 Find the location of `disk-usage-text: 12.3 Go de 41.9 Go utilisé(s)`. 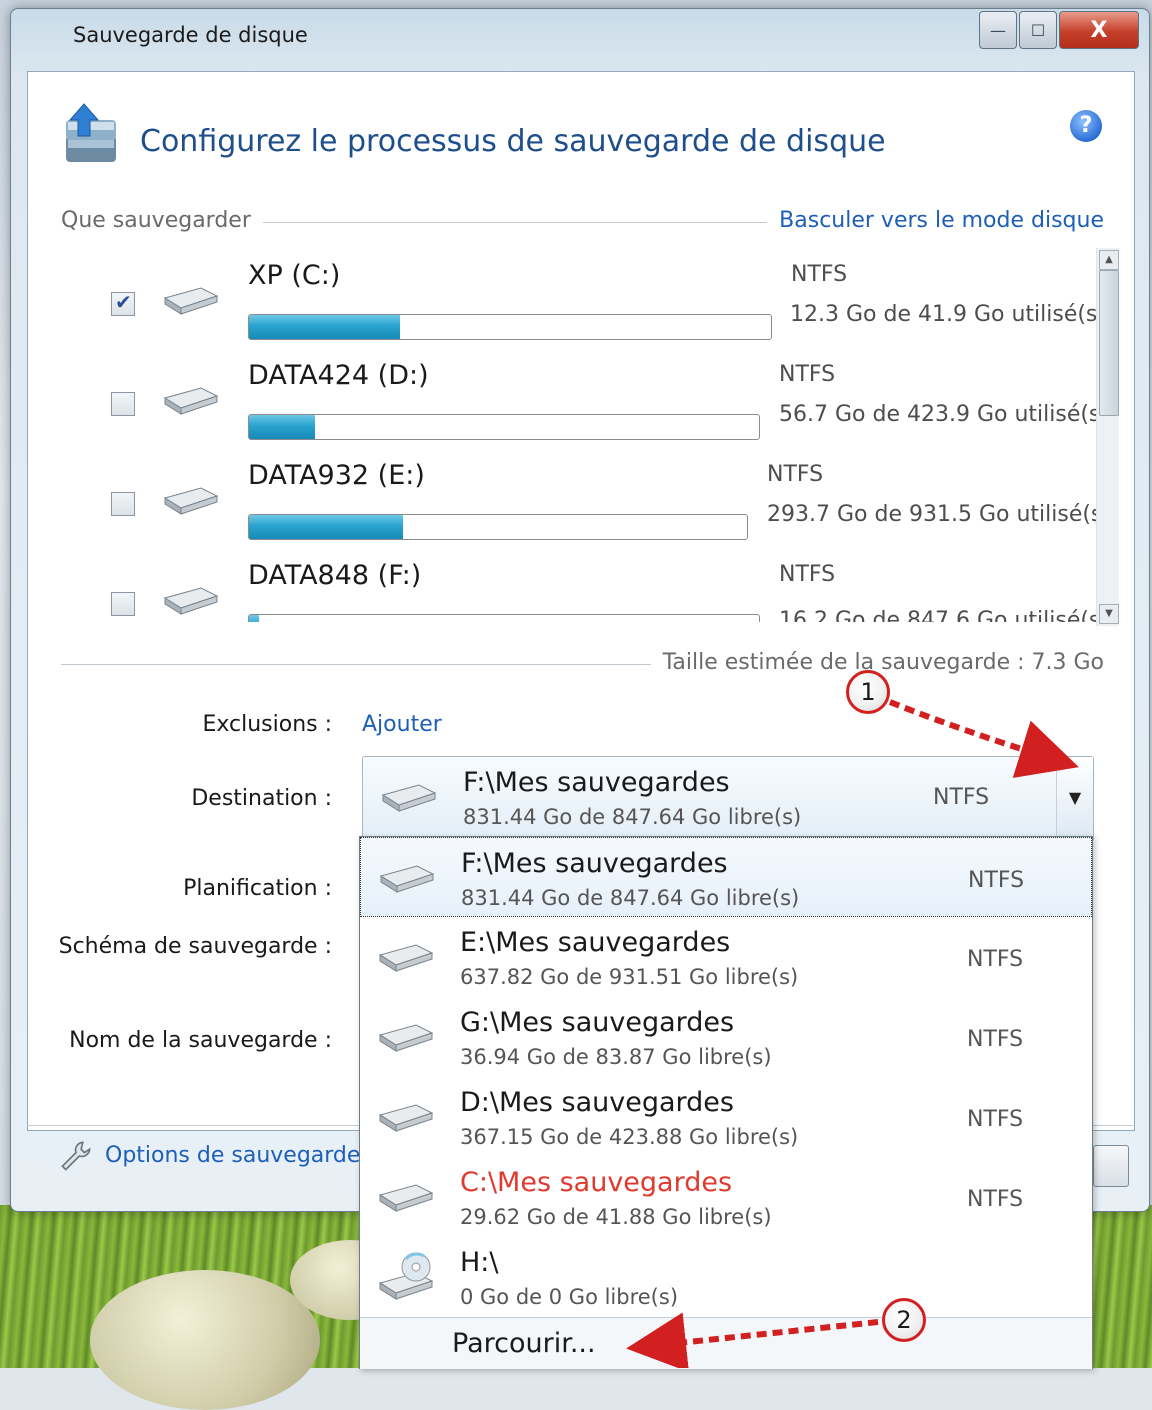

disk-usage-text: 12.3 Go de 41.9 Go utilisé(s) is located at coordinates (948, 314).